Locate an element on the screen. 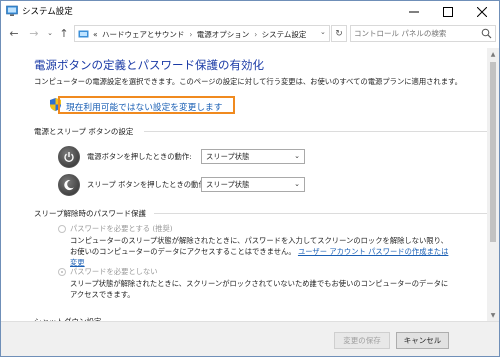  back-button: ← is located at coordinates (14, 33).